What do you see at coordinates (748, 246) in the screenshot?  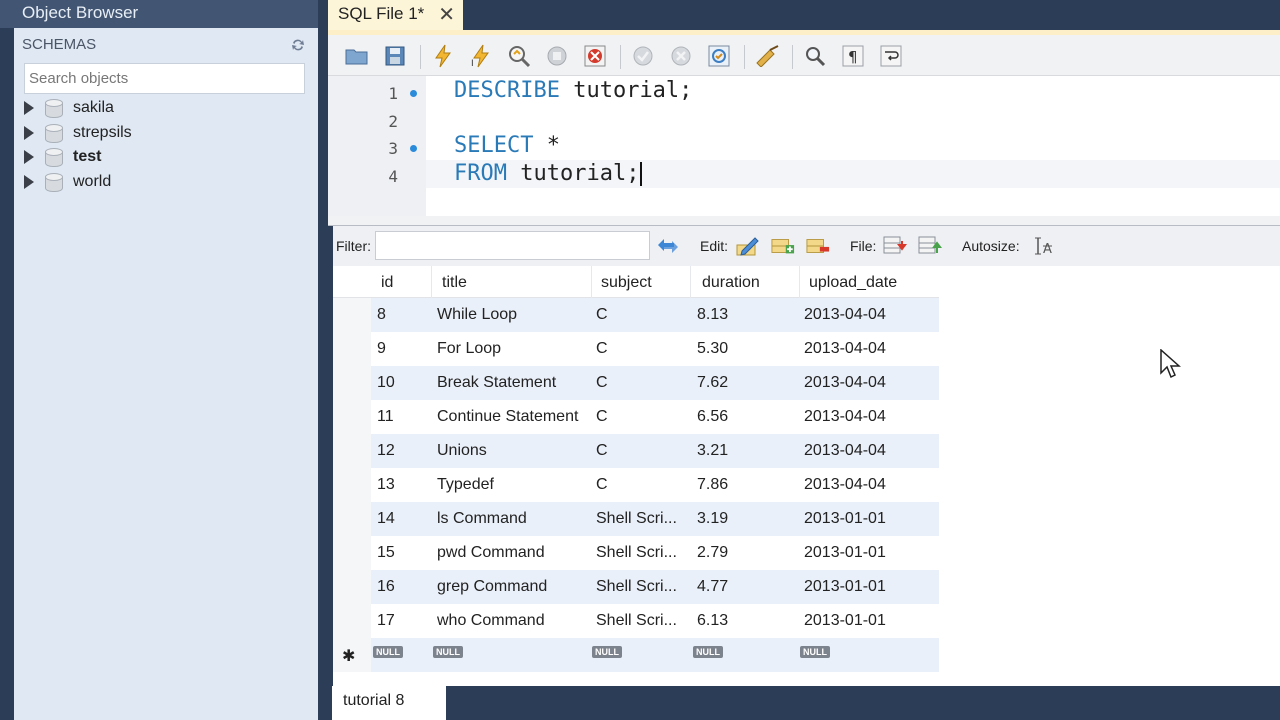 I see `edit-pencil-icon` at bounding box center [748, 246].